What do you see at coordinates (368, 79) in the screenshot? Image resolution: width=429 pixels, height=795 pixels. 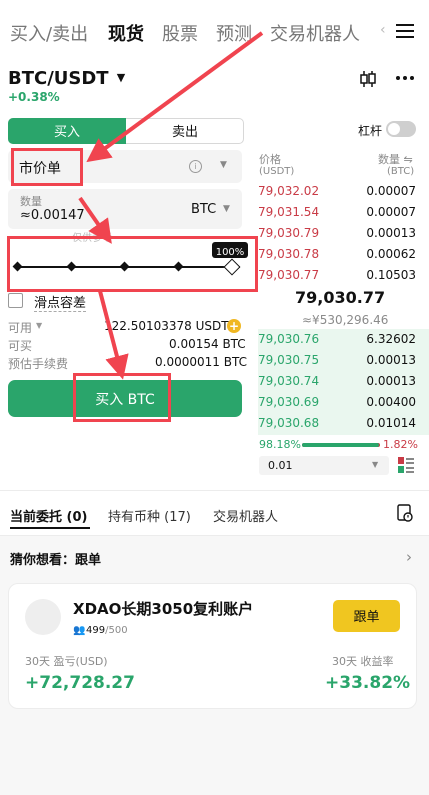 I see `candlestick-chart-icon` at bounding box center [368, 79].